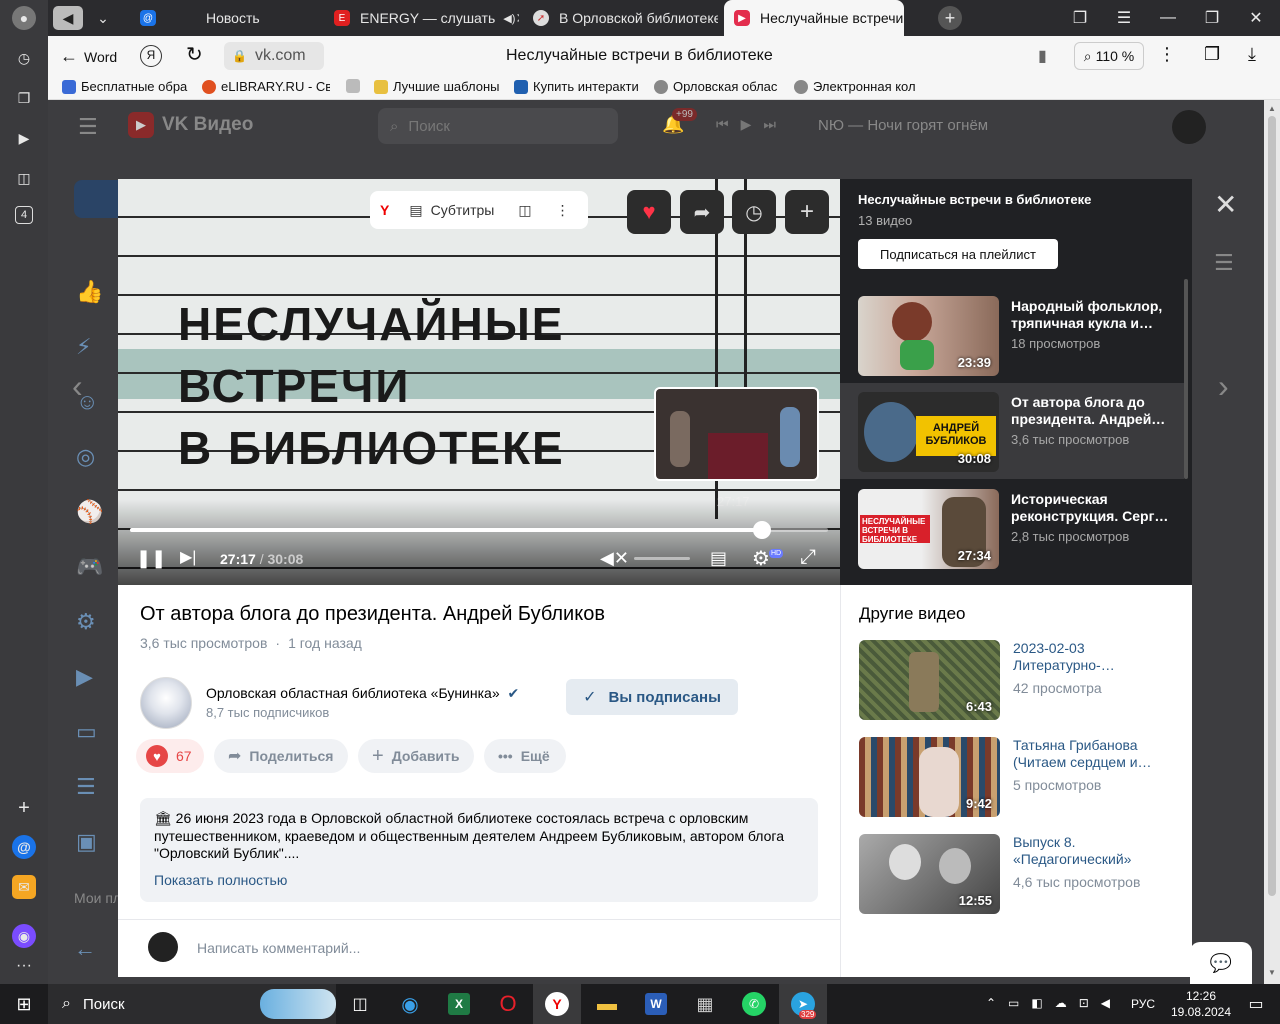 The image size is (1280, 1024). I want to click on add-button: + Добавить, so click(416, 756).